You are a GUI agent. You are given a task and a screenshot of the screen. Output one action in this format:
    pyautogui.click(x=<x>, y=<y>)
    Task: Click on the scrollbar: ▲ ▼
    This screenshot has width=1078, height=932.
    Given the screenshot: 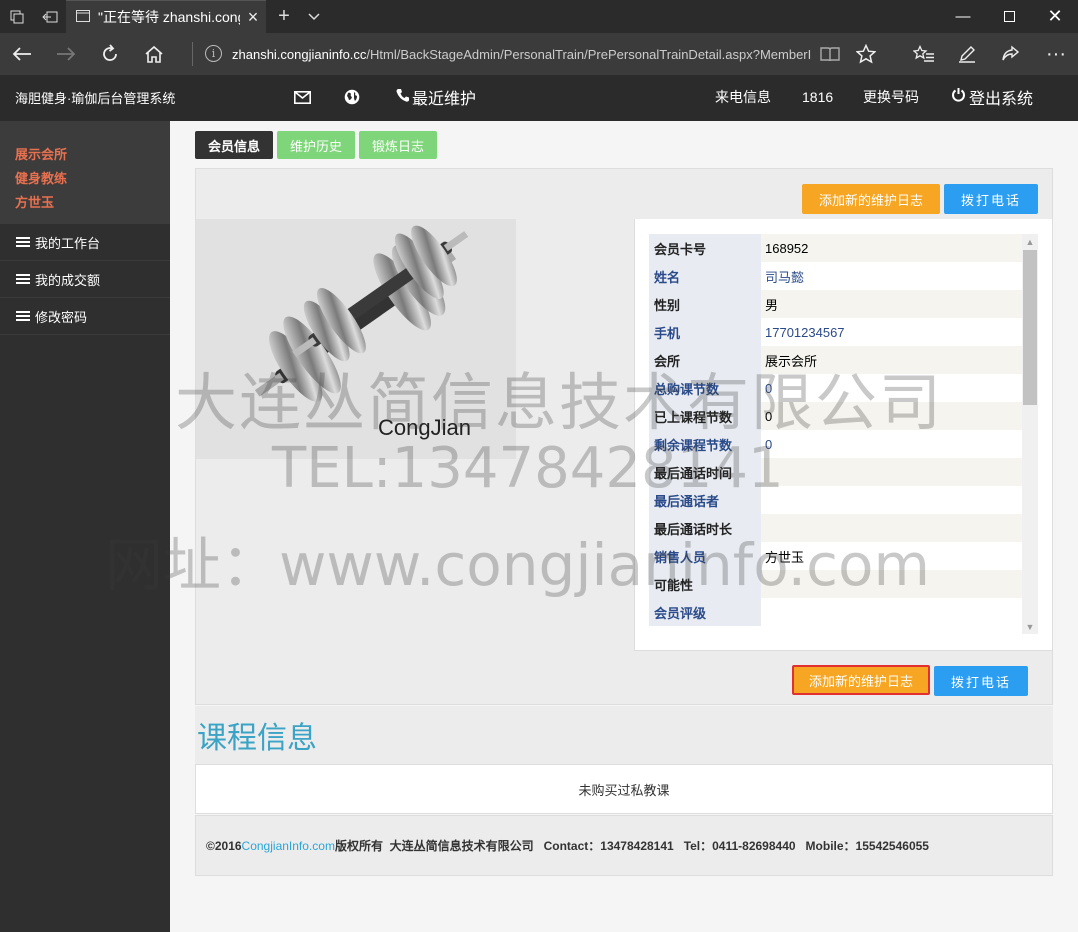 What is the action you would take?
    pyautogui.click(x=1030, y=434)
    